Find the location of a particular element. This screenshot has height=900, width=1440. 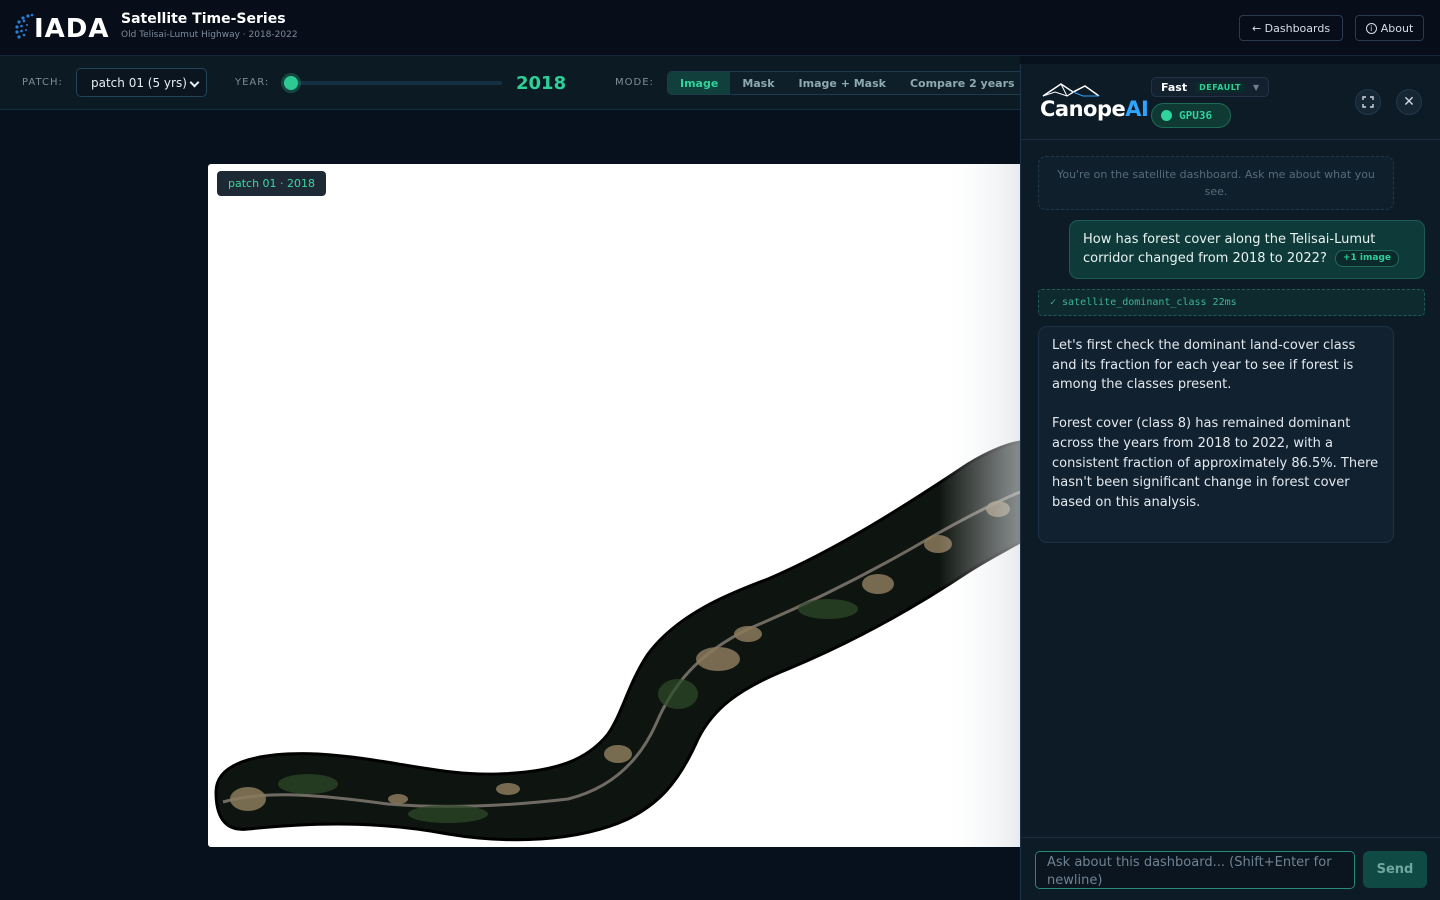

app-subtitle: Old Telisai-Lumut Highway · 2018-2022 is located at coordinates (209, 35).